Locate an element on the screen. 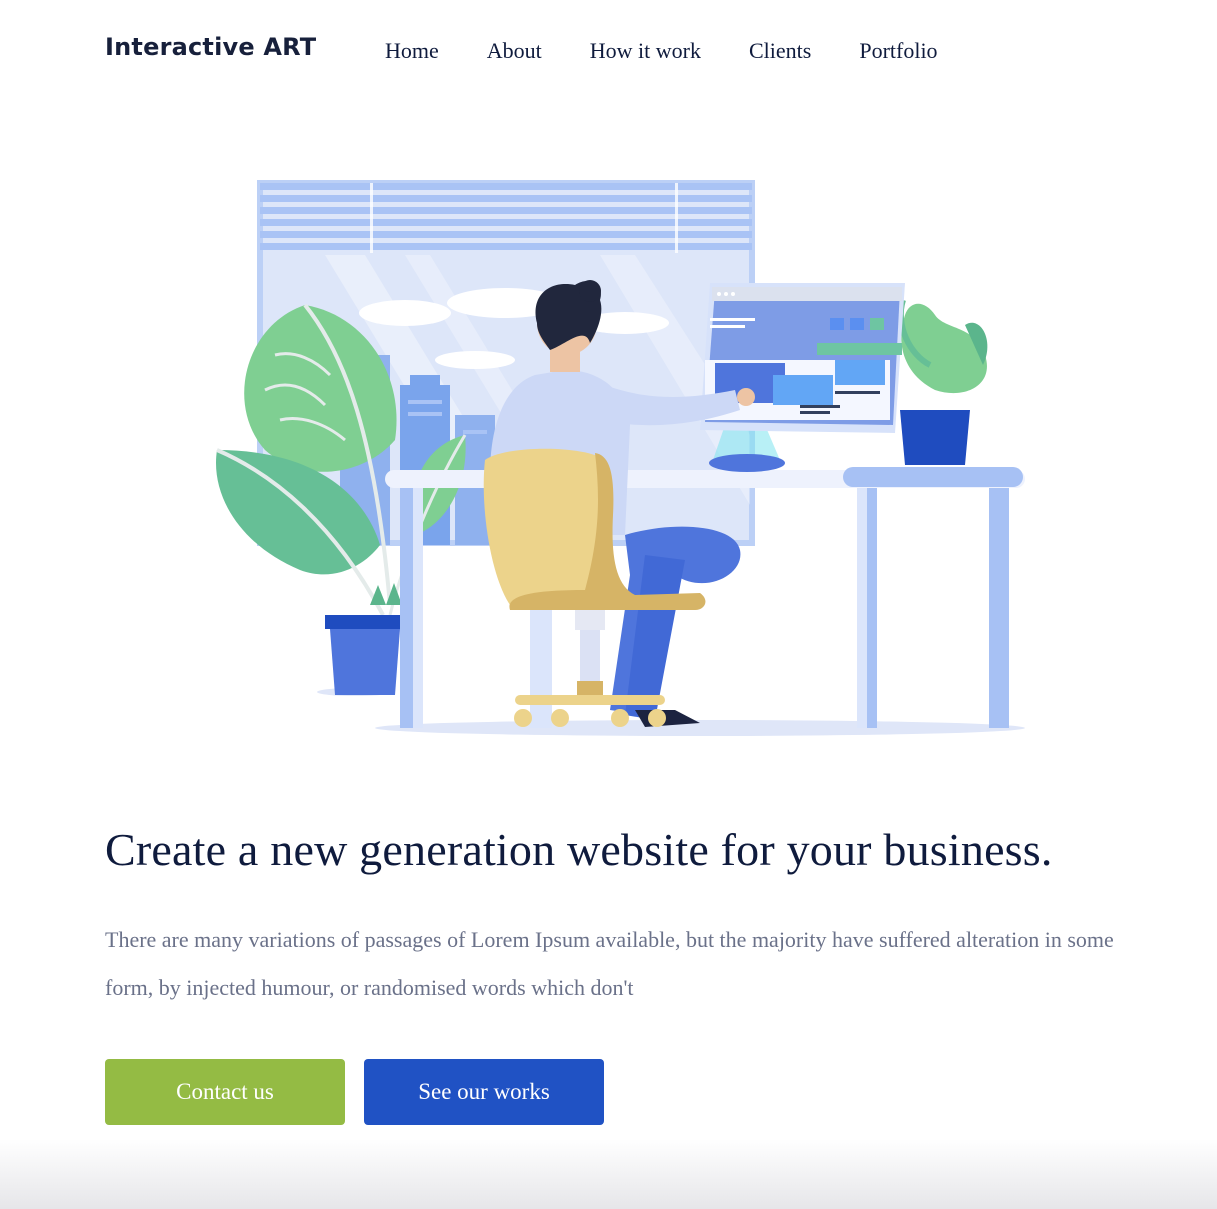  nav-link-home: Home is located at coordinates (412, 50).